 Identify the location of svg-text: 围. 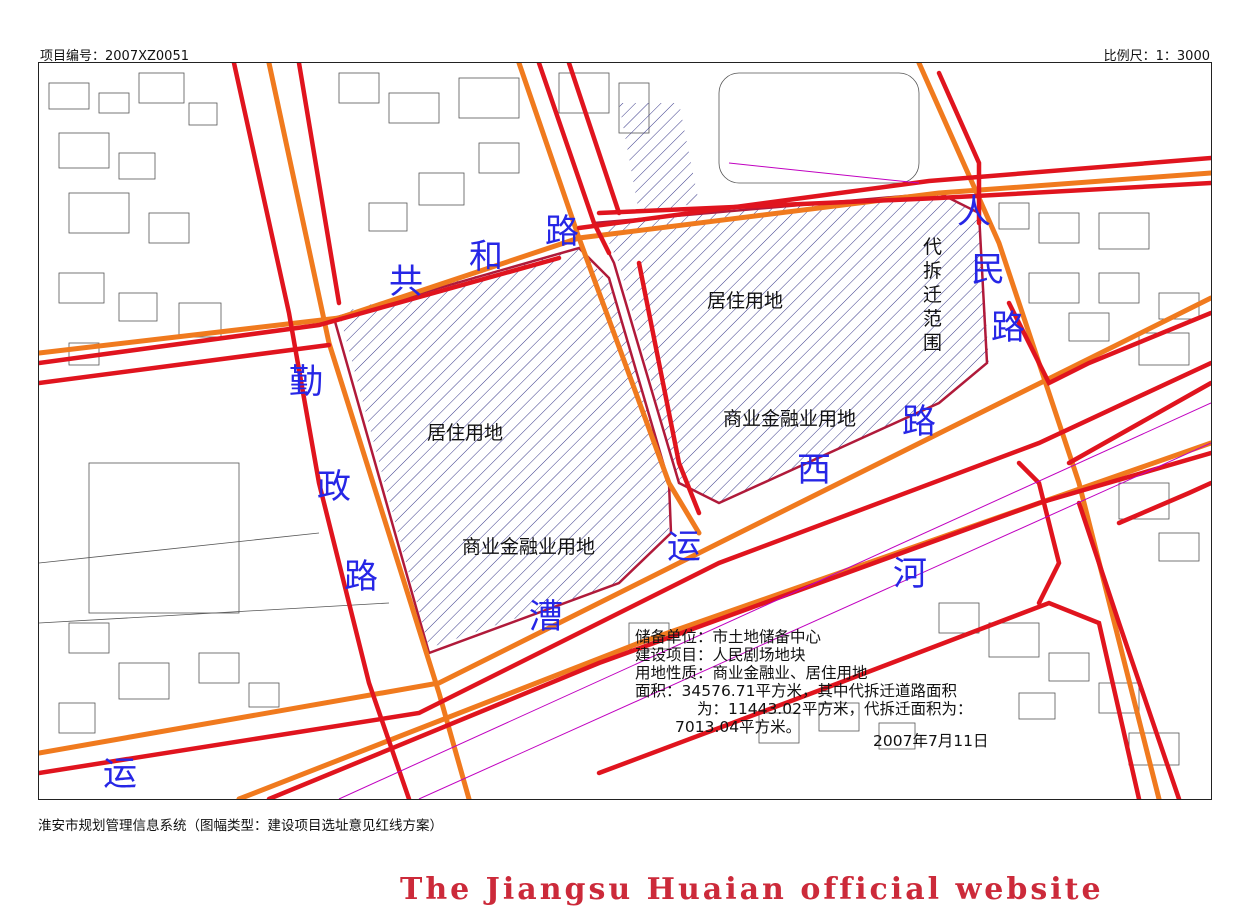
(932, 343).